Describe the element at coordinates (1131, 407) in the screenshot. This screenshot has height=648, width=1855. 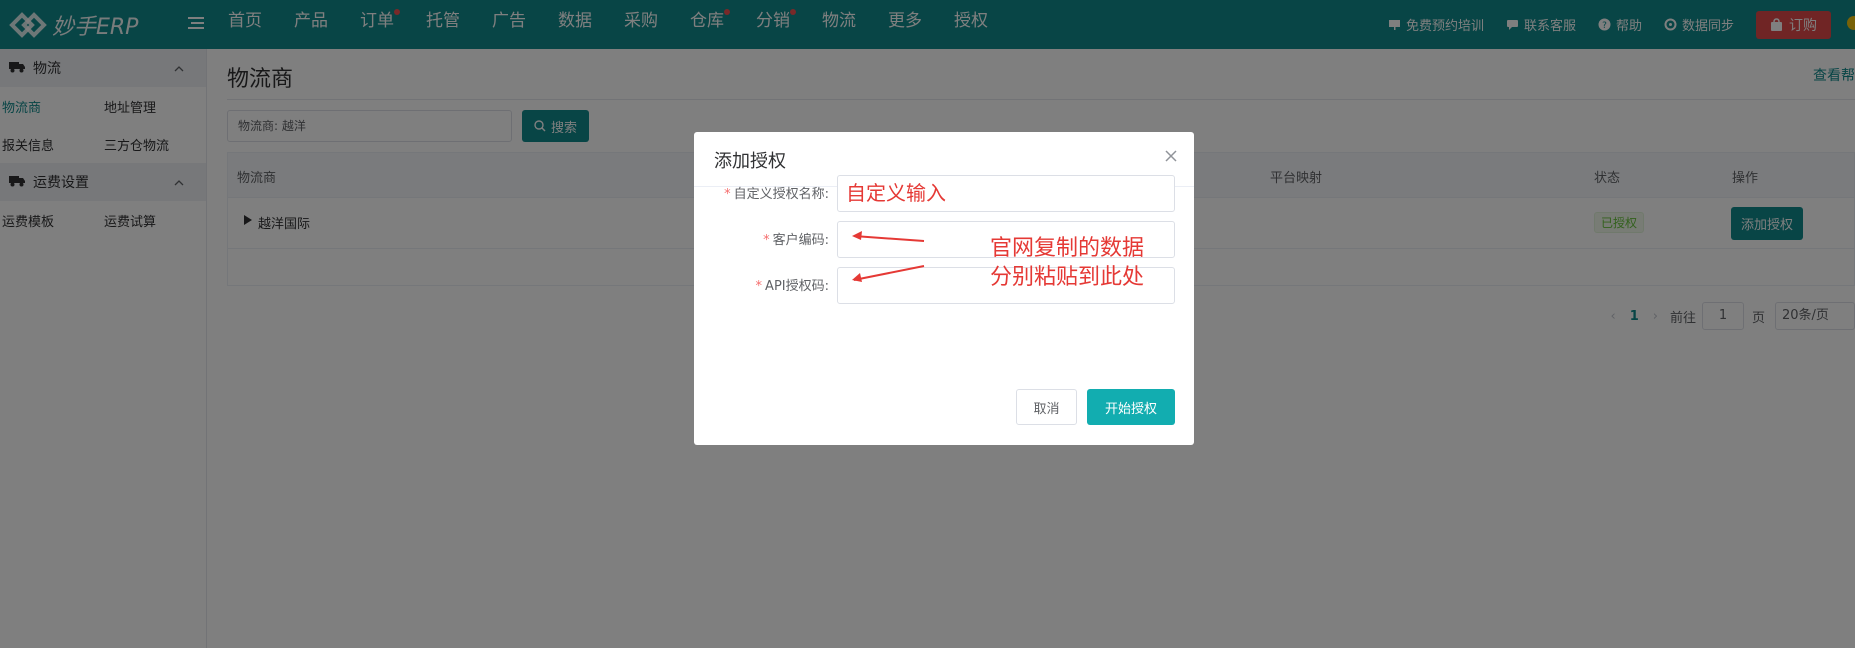
I see `start-authorization-button: 开始授权` at that location.